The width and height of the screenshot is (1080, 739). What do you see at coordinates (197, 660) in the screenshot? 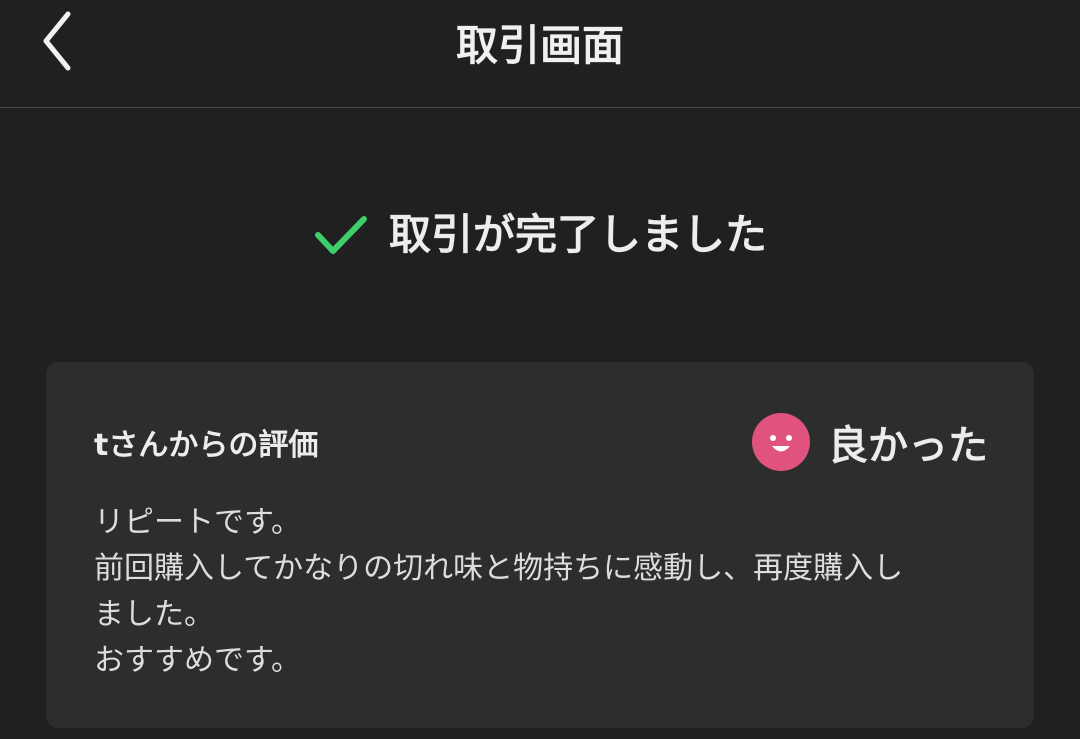
I see `comment-line: おすすめです。` at bounding box center [197, 660].